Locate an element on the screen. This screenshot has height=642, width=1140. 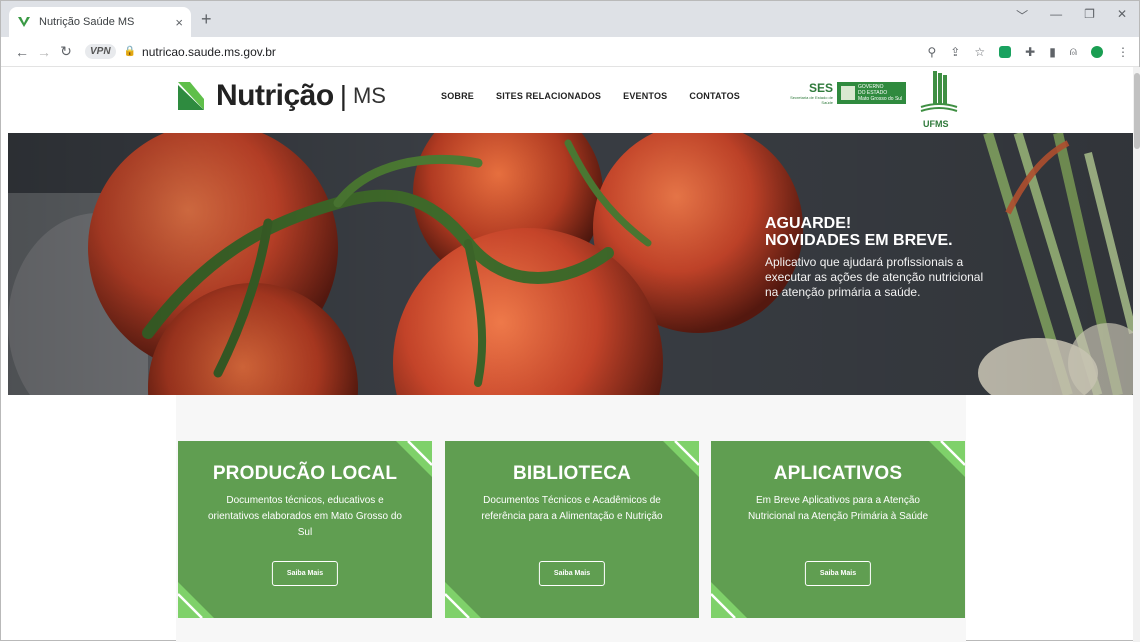
hero-title: AGUARDE! NOVIDADES EM BREVE. is located at coordinates (880, 232).